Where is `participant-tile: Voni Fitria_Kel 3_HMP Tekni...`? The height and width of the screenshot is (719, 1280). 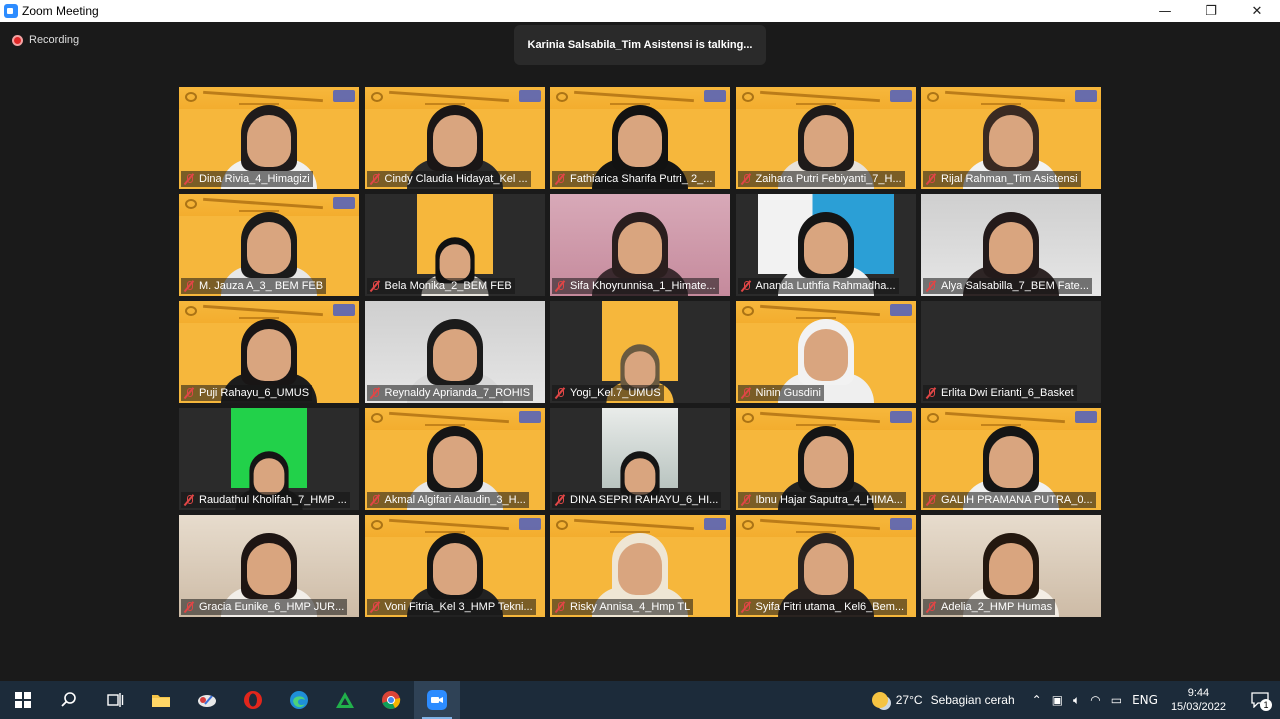
participant-tile: Voni Fitria_Kel 3_HMP Tekni... is located at coordinates (454, 566).